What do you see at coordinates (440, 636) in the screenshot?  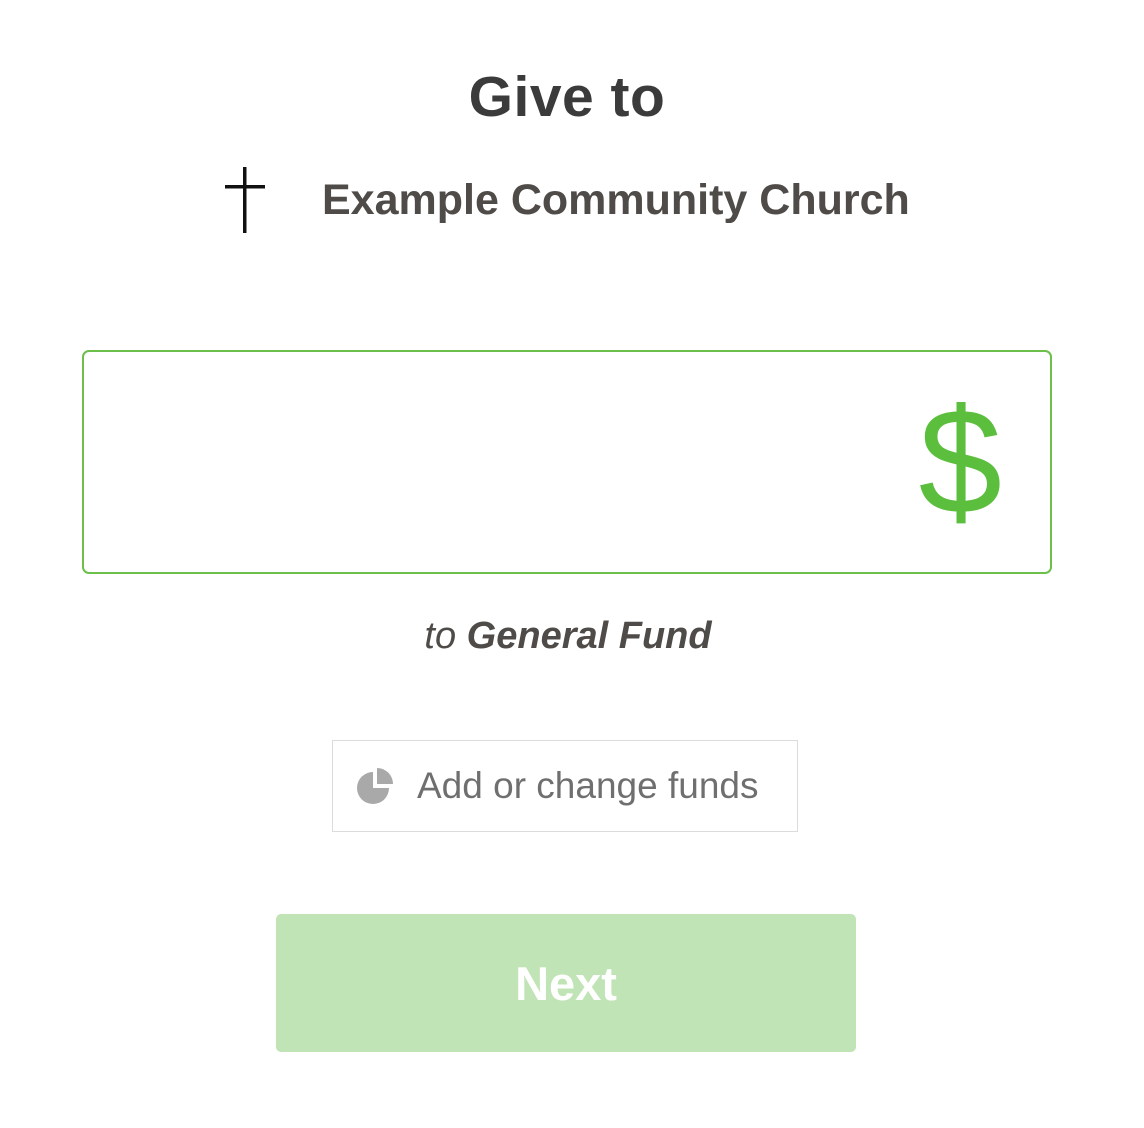 I see `fund-prefix: to` at bounding box center [440, 636].